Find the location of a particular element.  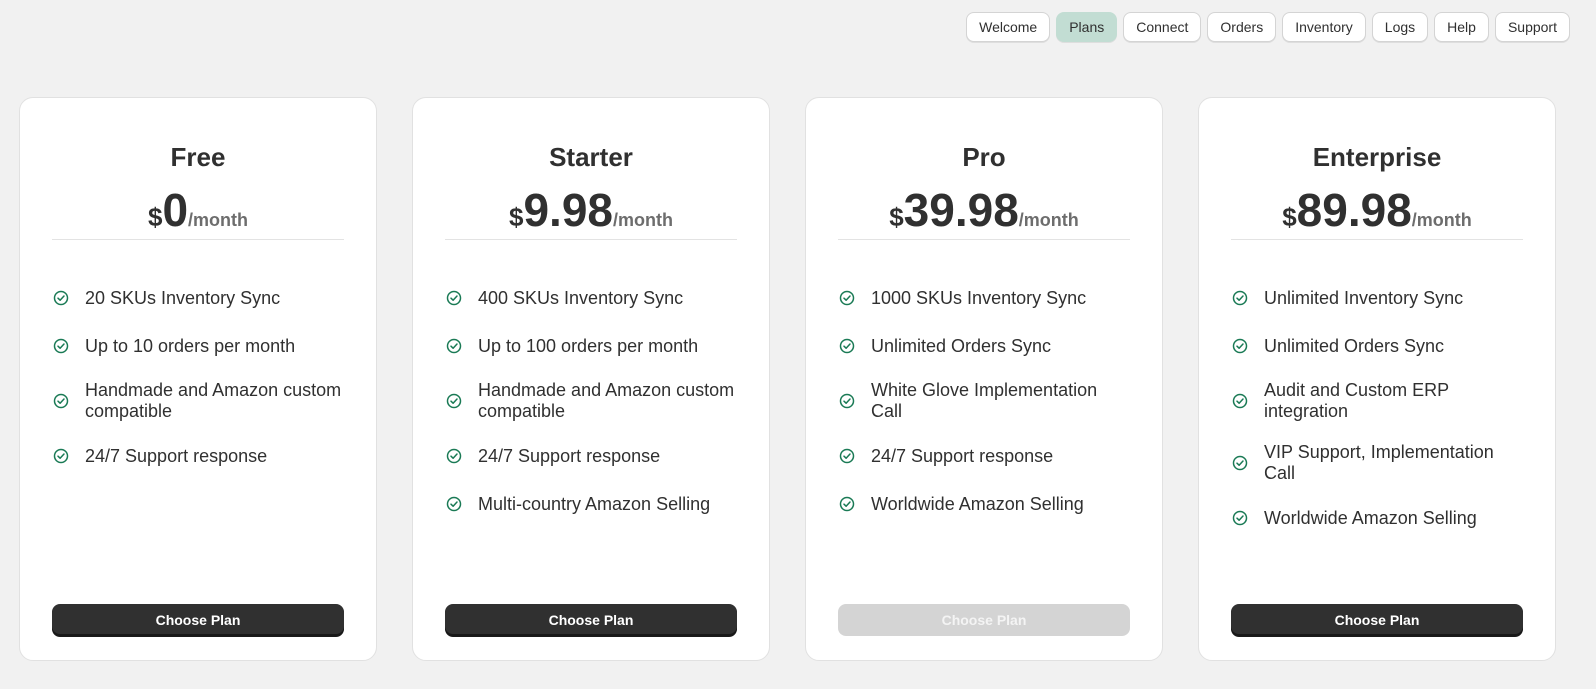

price-amount: 9.98 is located at coordinates (568, 210).